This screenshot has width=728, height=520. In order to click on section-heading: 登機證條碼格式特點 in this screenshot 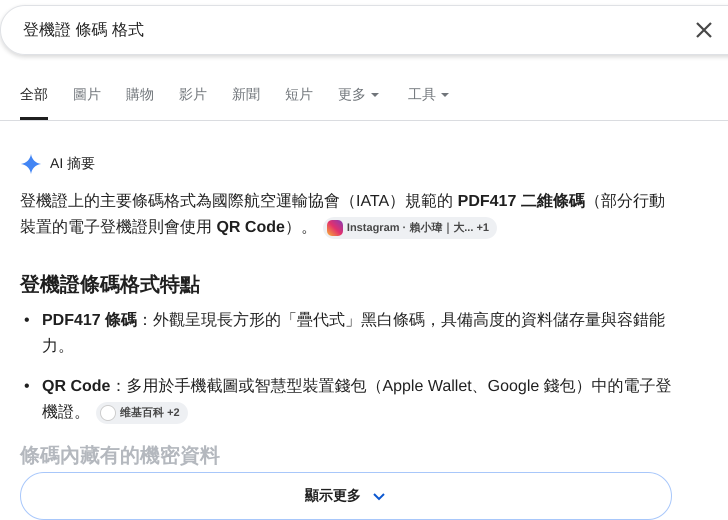, I will do `click(110, 285)`.